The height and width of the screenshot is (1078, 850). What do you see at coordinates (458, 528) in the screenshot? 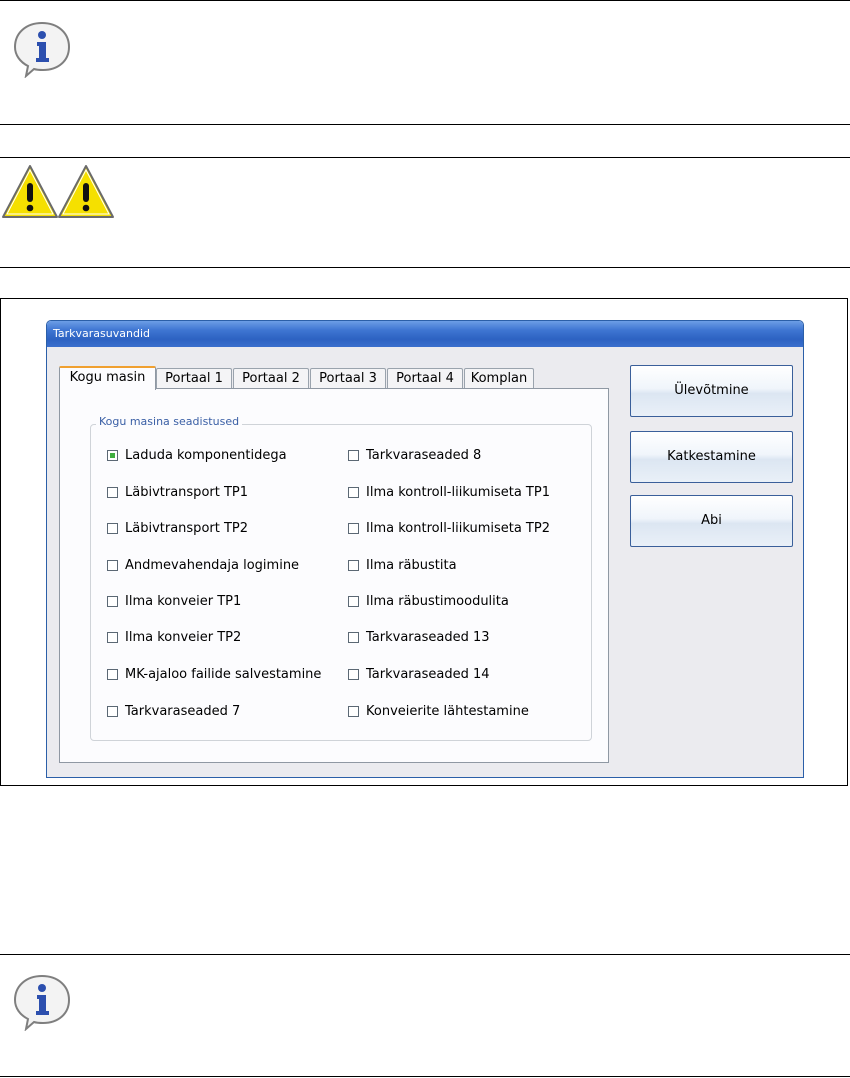
I see `checkbox-label: Ilma kontroll-liikumiseta TP2` at bounding box center [458, 528].